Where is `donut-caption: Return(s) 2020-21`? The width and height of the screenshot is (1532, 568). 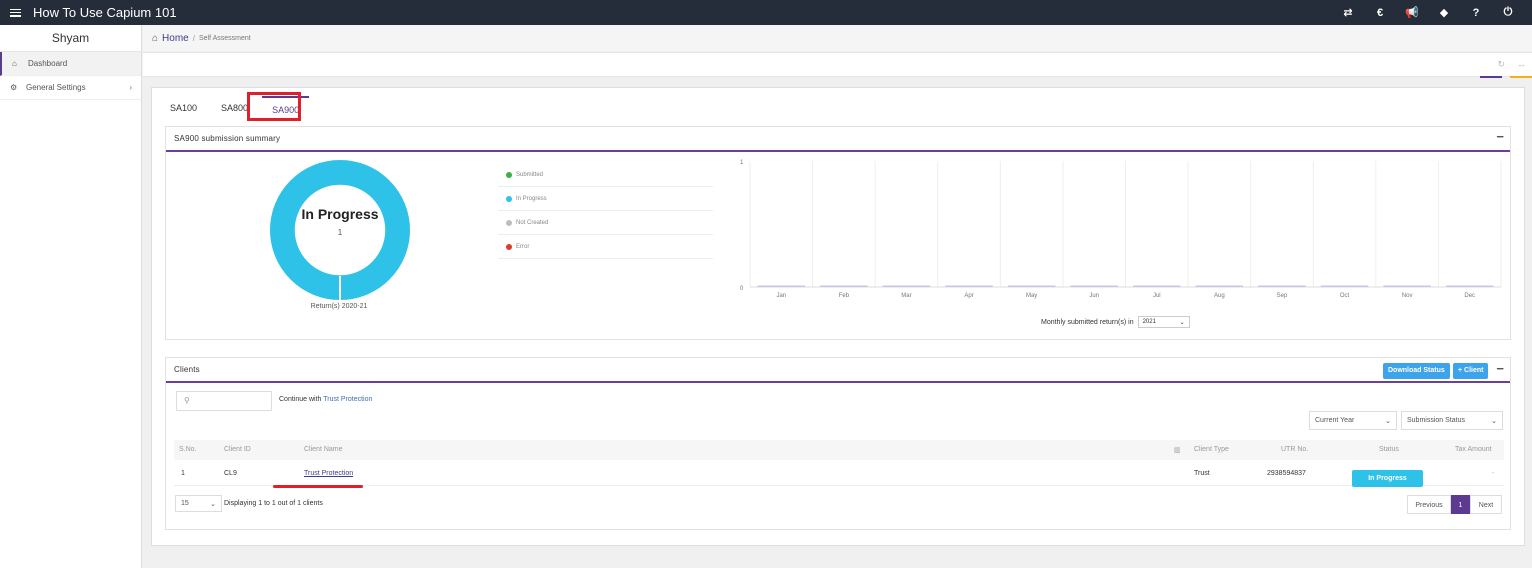 donut-caption: Return(s) 2020-21 is located at coordinates (339, 306).